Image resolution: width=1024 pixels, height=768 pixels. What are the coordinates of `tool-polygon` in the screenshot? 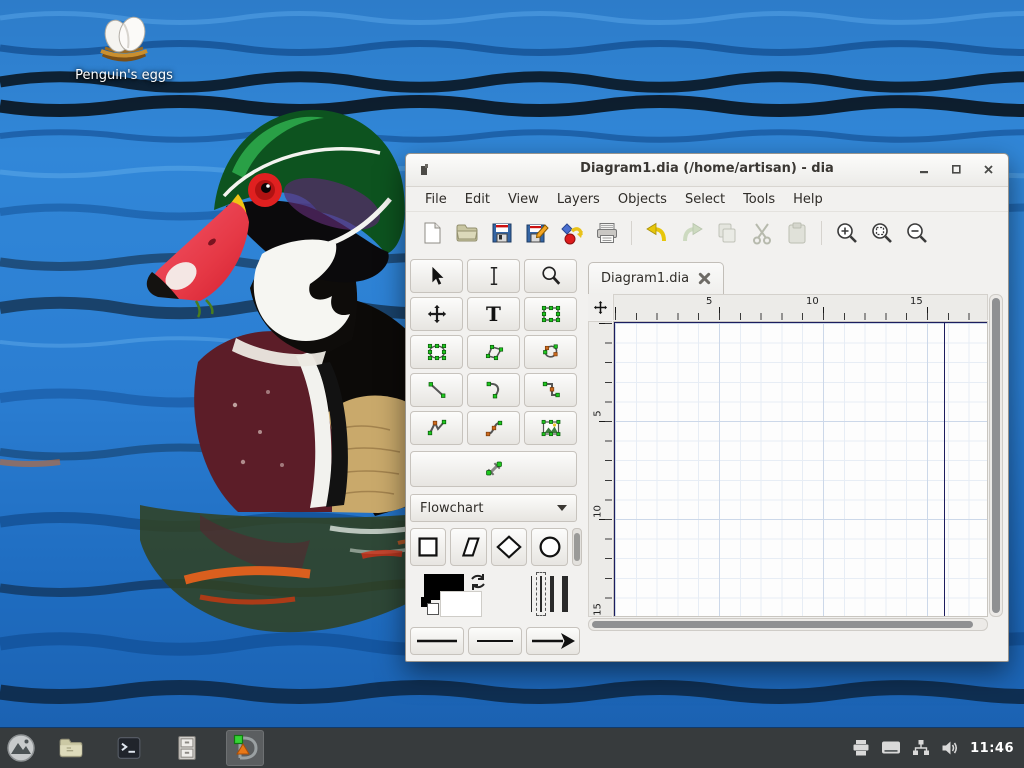 It's located at (493, 352).